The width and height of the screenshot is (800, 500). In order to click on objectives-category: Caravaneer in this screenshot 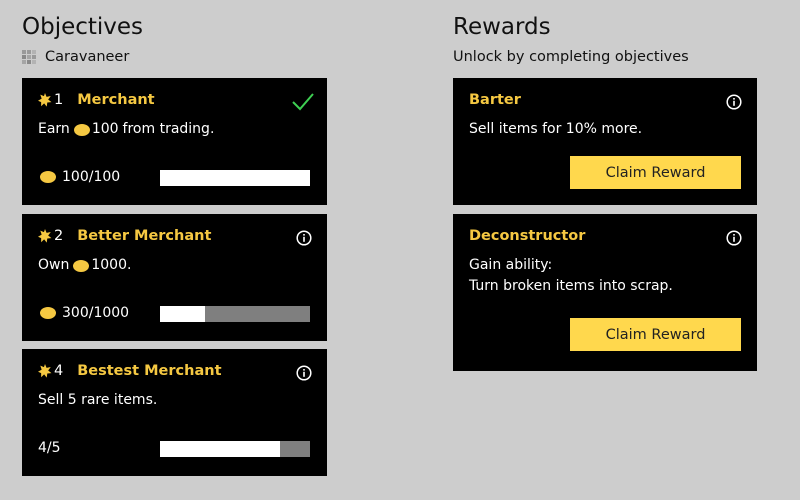, I will do `click(75, 57)`.